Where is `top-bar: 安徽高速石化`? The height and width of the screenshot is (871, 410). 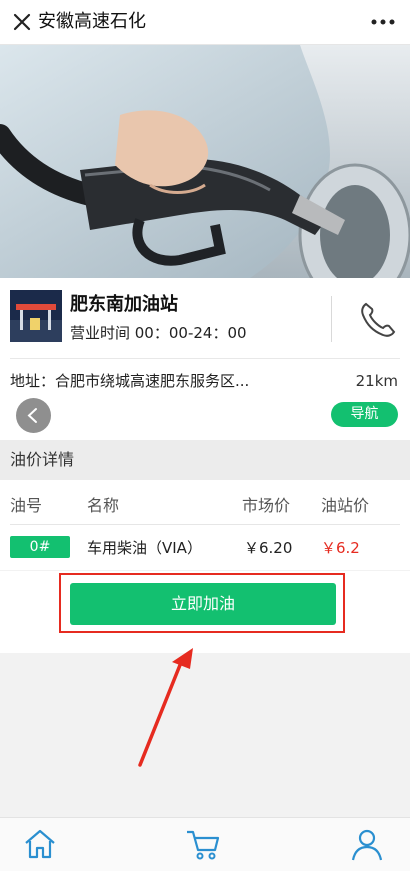 top-bar: 安徽高速石化 is located at coordinates (205, 22).